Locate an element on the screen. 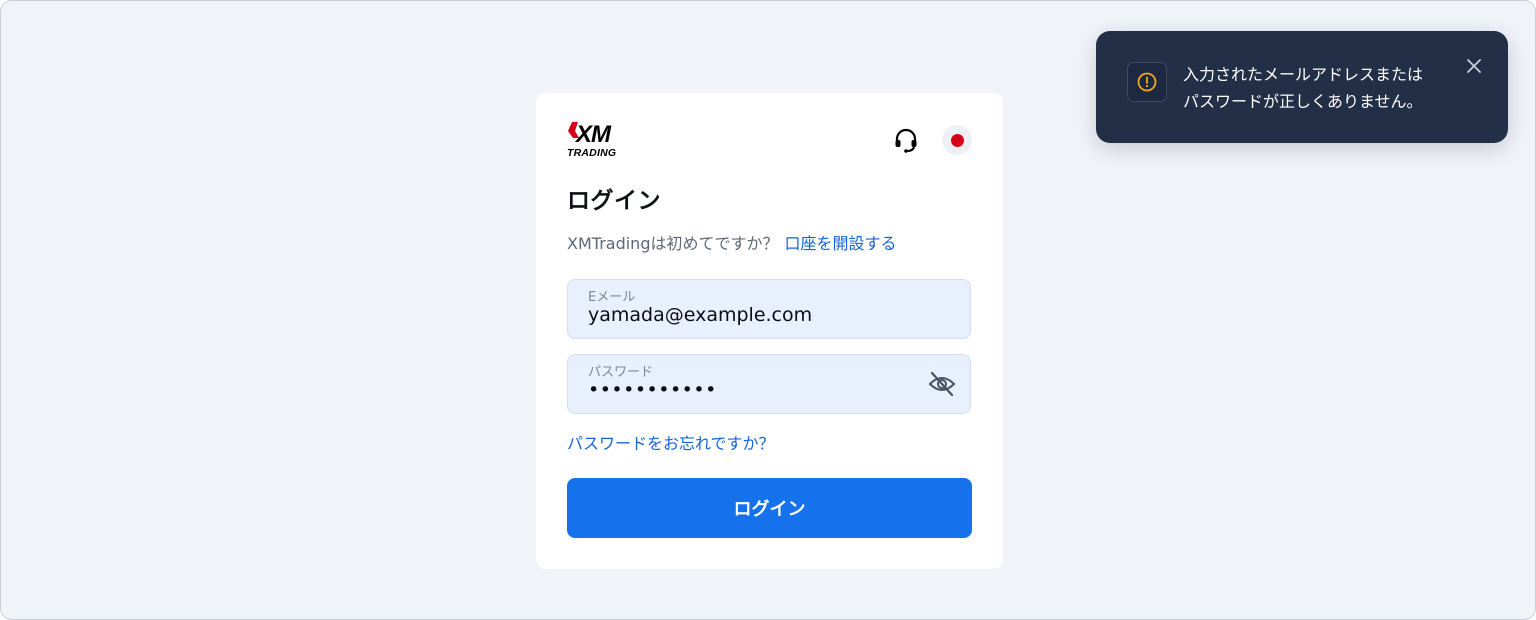 Image resolution: width=1536 pixels, height=620 pixels. close-icon is located at coordinates (1474, 66).